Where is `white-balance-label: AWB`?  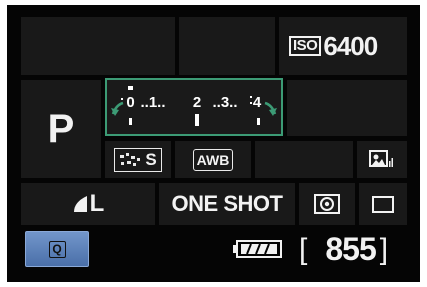
white-balance-label: AWB is located at coordinates (213, 159).